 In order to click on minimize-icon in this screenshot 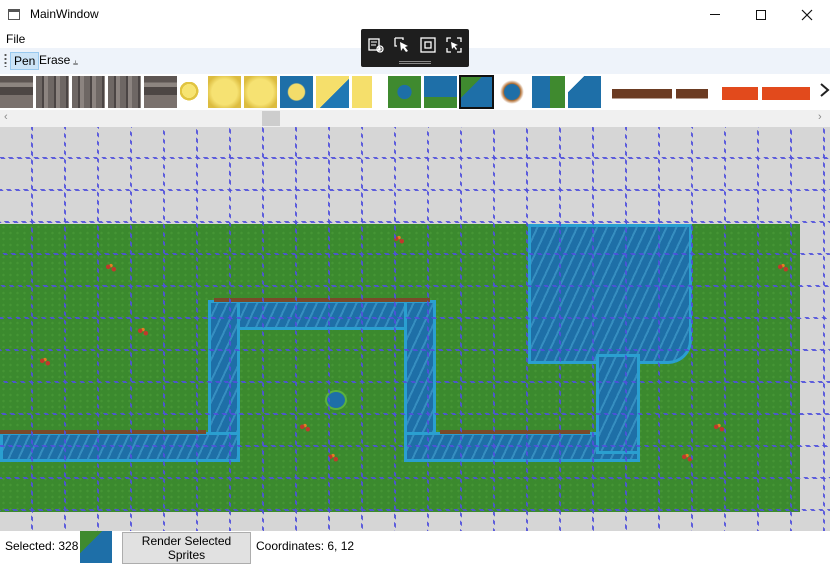, I will do `click(715, 14)`.